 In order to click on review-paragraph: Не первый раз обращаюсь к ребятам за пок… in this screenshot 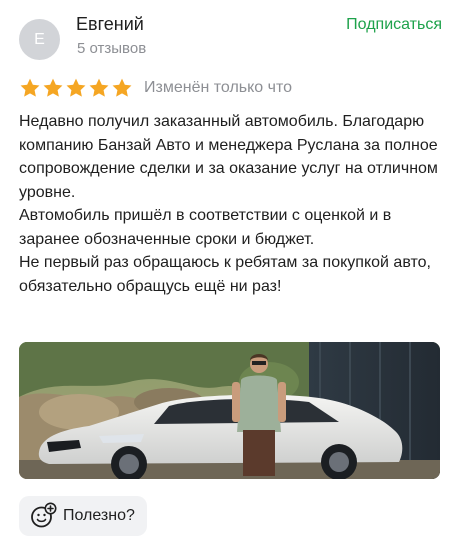, I will do `click(225, 274)`.